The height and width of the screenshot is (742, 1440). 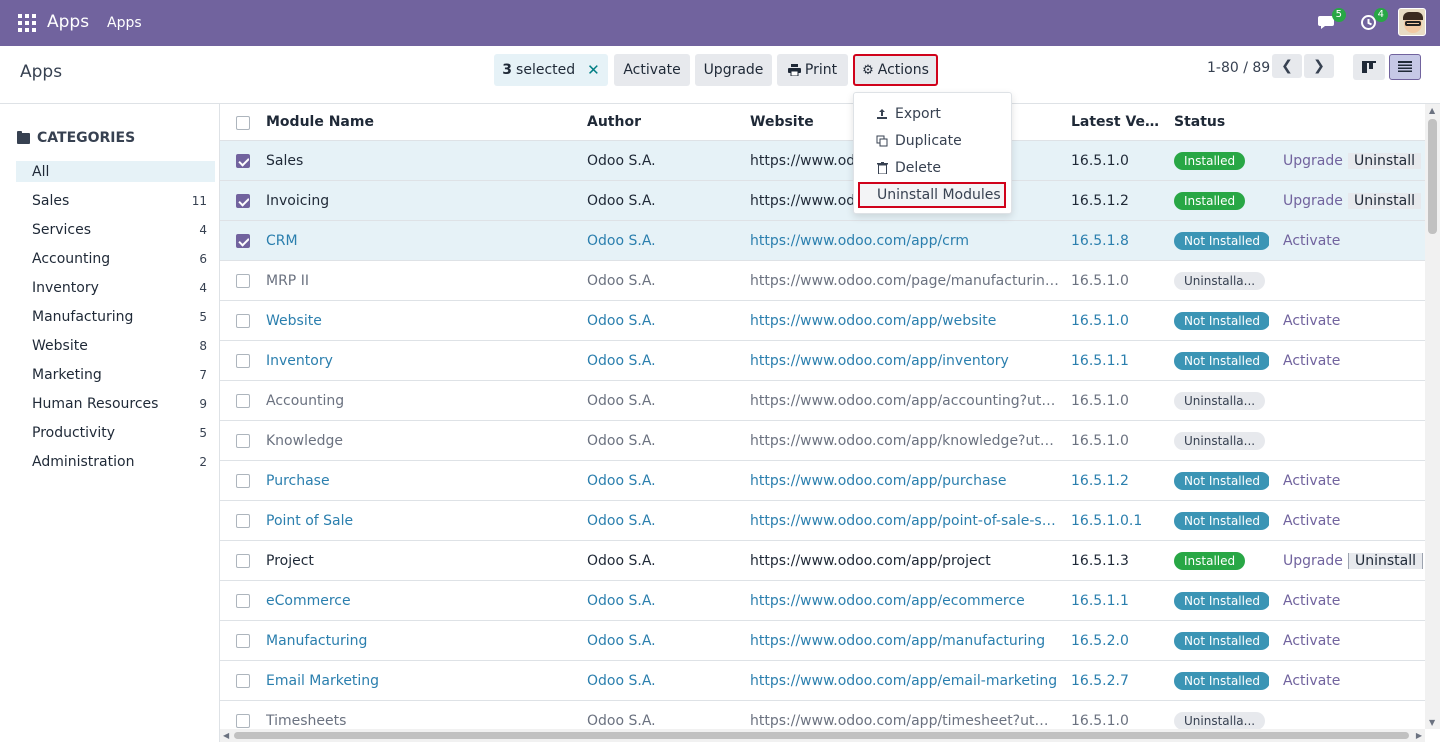 I want to click on header-author: Author, so click(x=662, y=122).